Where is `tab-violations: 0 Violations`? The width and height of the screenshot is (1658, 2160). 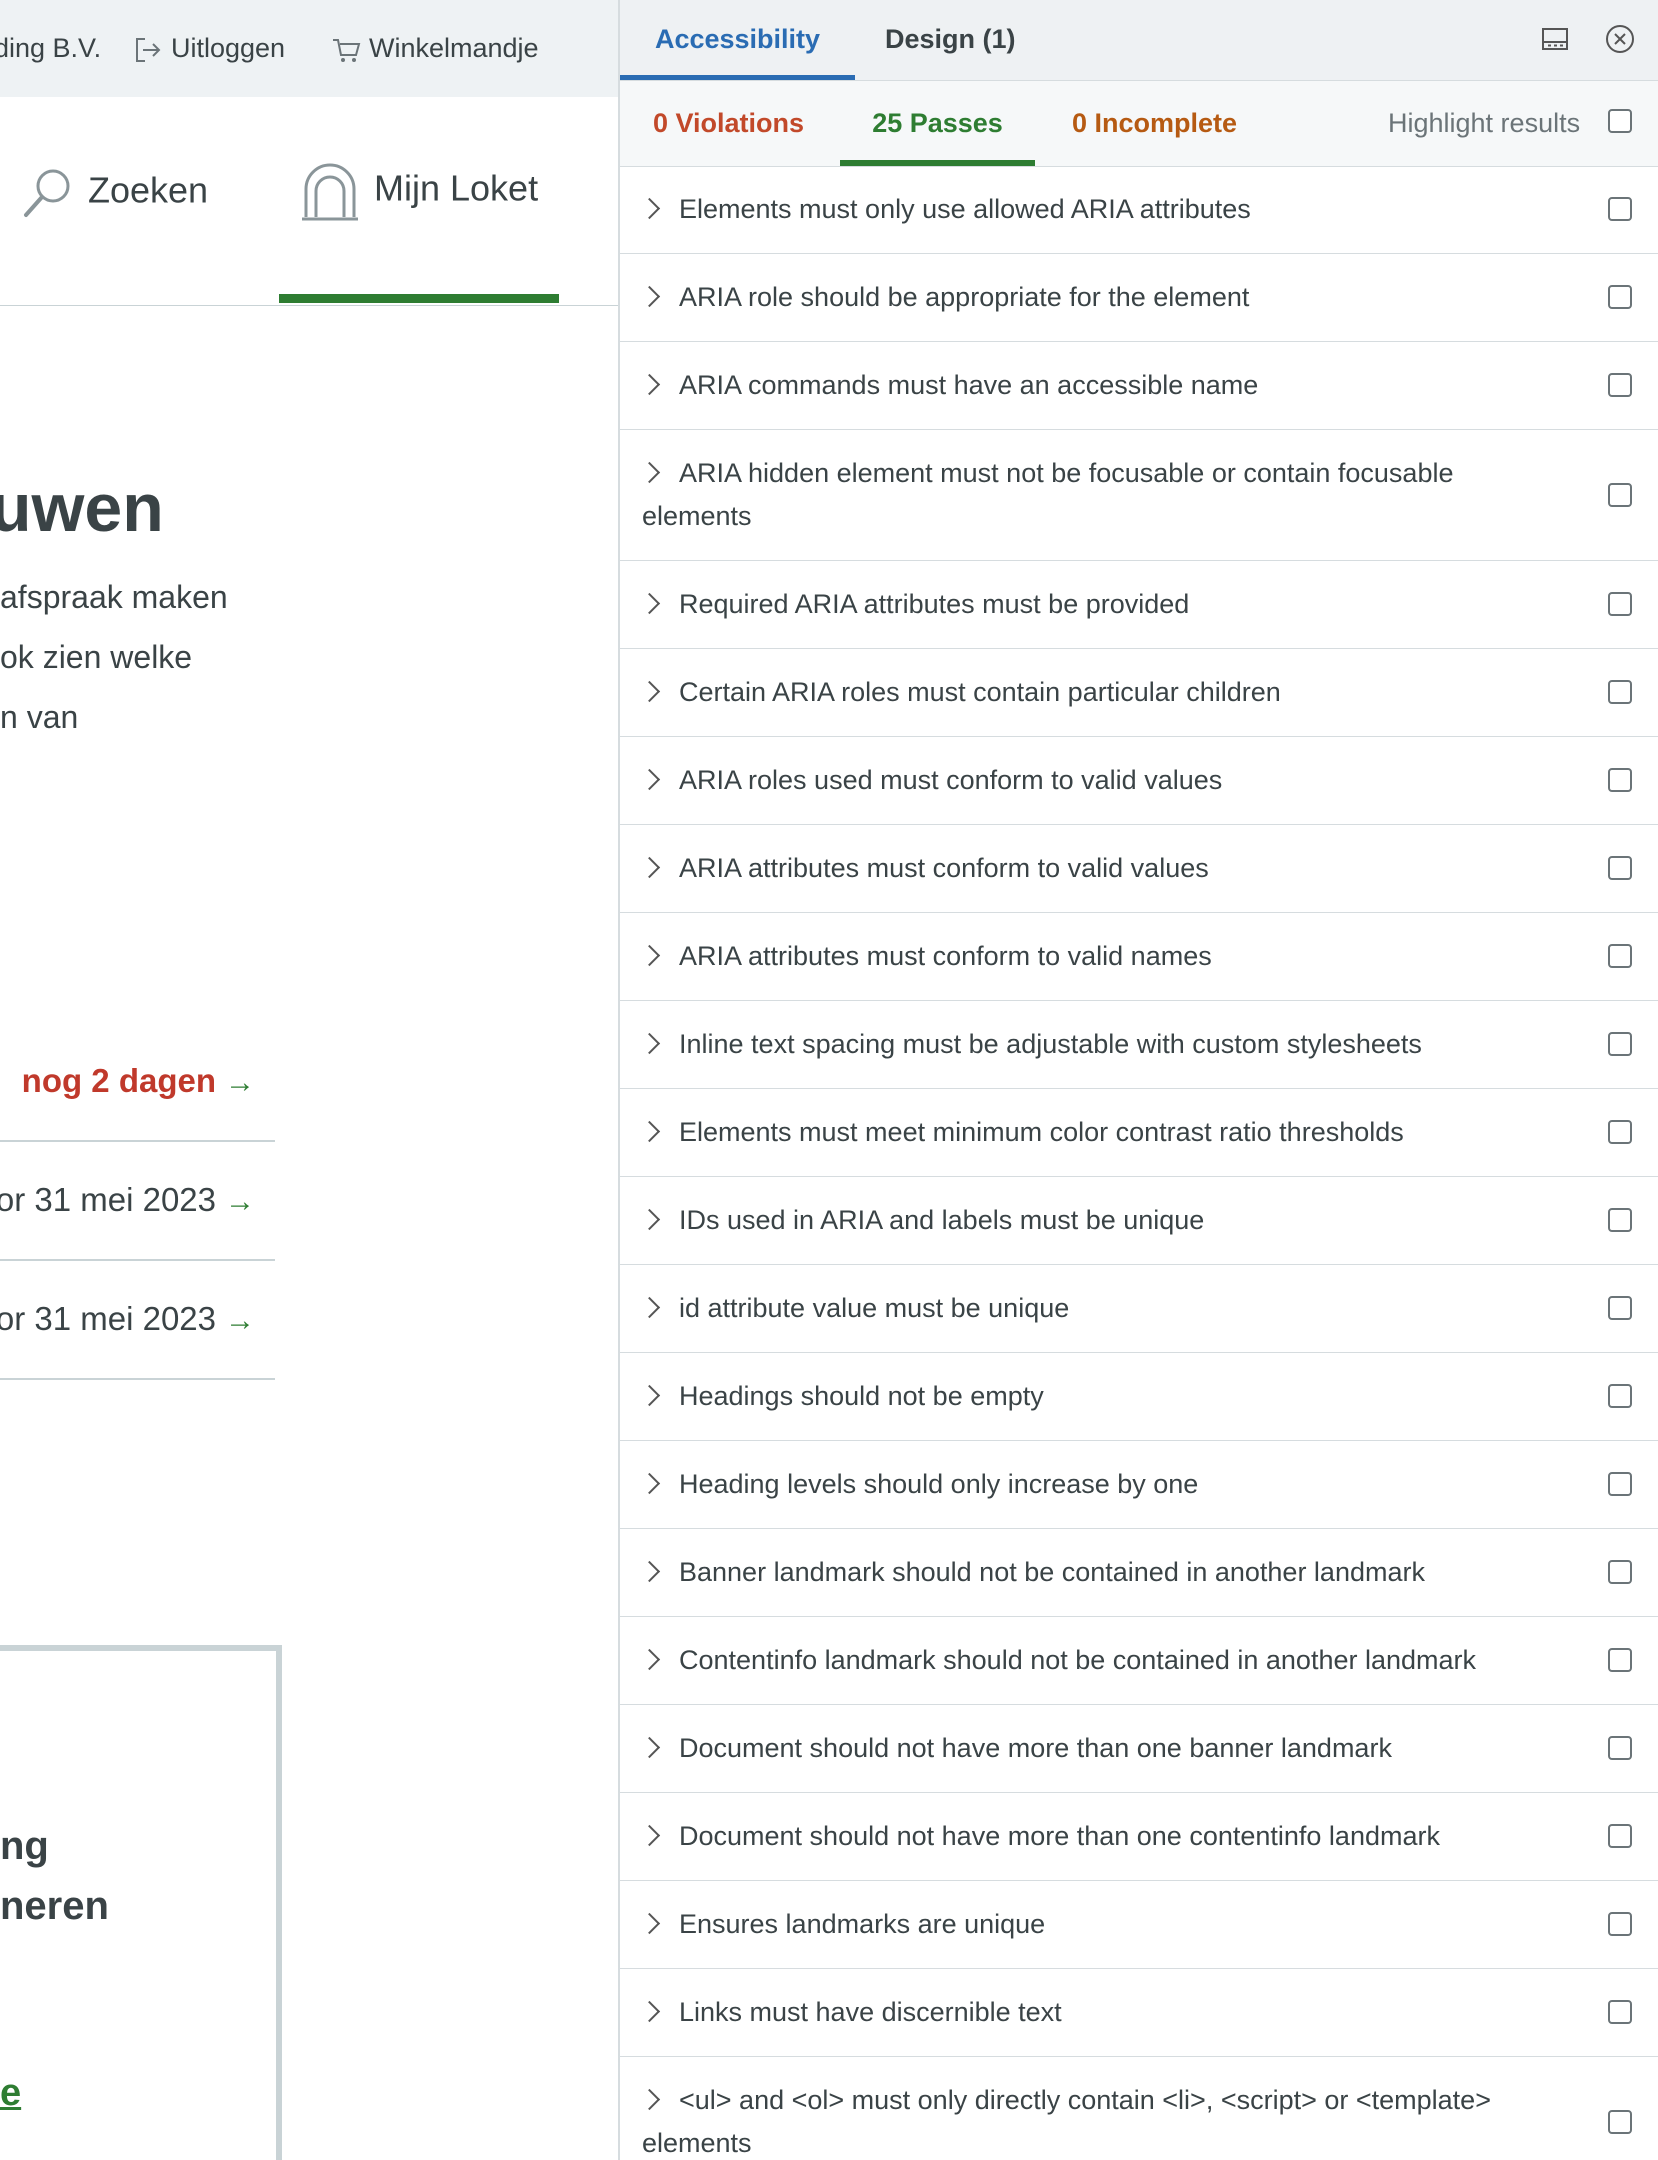 tab-violations: 0 Violations is located at coordinates (728, 123).